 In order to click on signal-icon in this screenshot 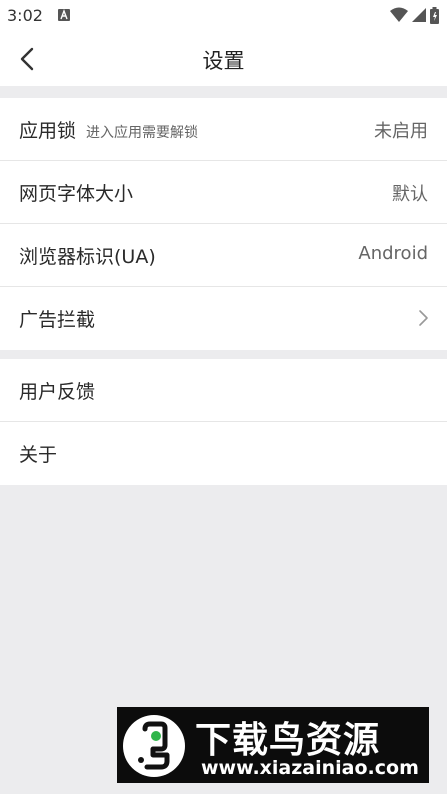, I will do `click(419, 15)`.